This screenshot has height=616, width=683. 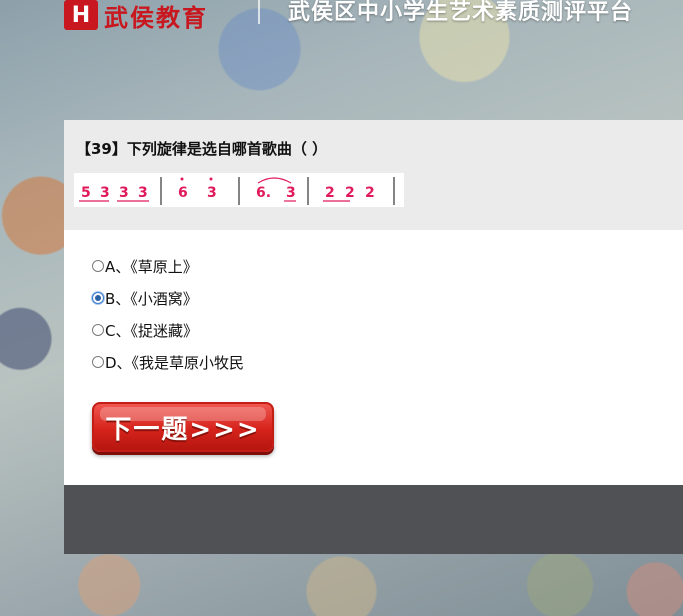 I want to click on score-tie, so click(x=274, y=180).